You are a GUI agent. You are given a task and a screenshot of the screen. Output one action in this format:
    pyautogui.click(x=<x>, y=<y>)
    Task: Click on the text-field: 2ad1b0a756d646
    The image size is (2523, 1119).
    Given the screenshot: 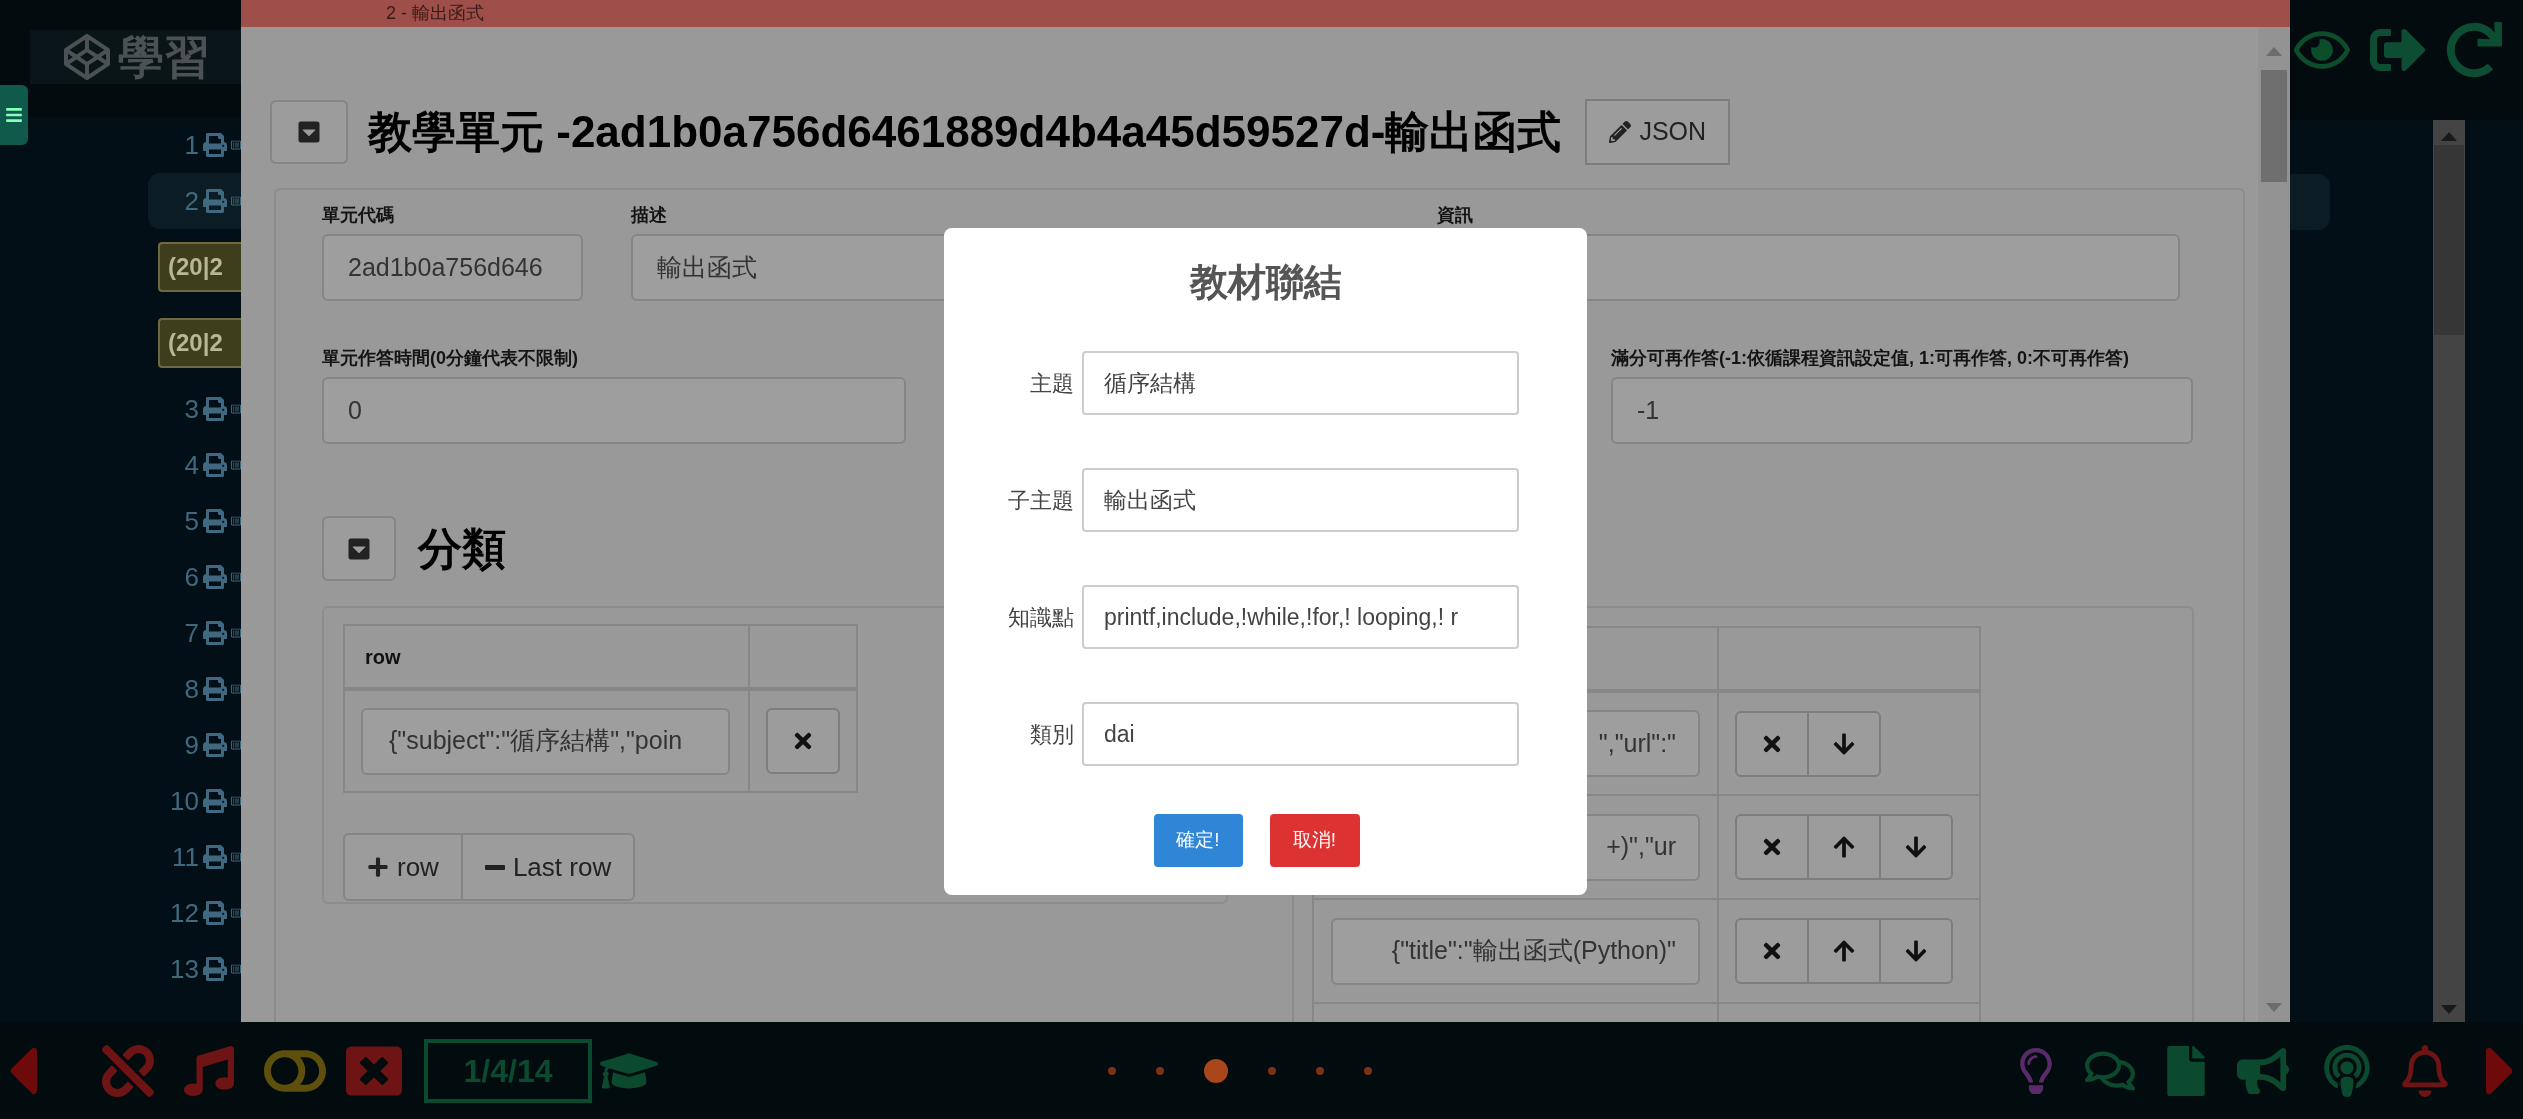 What is the action you would take?
    pyautogui.click(x=452, y=267)
    